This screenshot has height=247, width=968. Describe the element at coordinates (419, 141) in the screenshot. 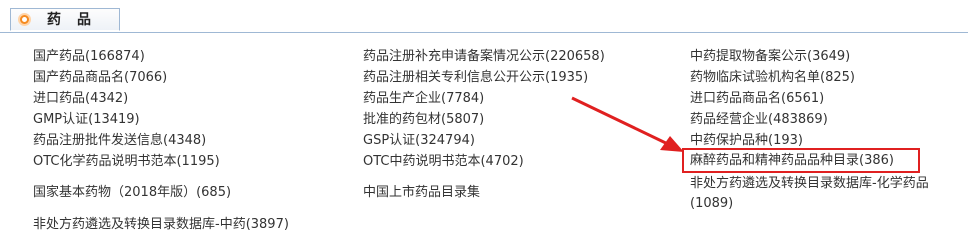

I see `link-gsp-certification: GSP认证(324794)` at that location.